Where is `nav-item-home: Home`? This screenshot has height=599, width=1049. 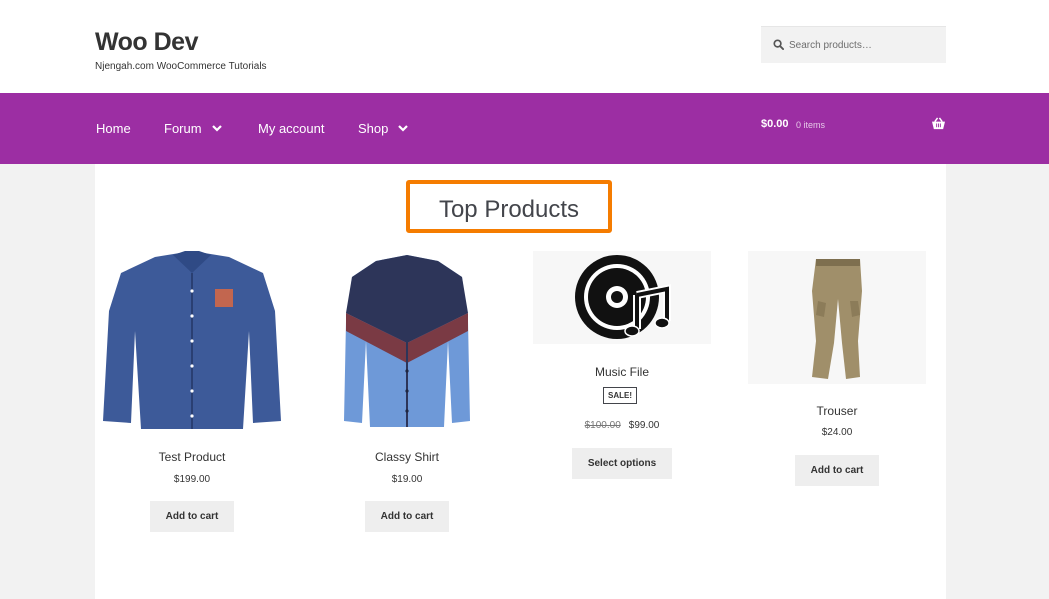 nav-item-home: Home is located at coordinates (113, 128).